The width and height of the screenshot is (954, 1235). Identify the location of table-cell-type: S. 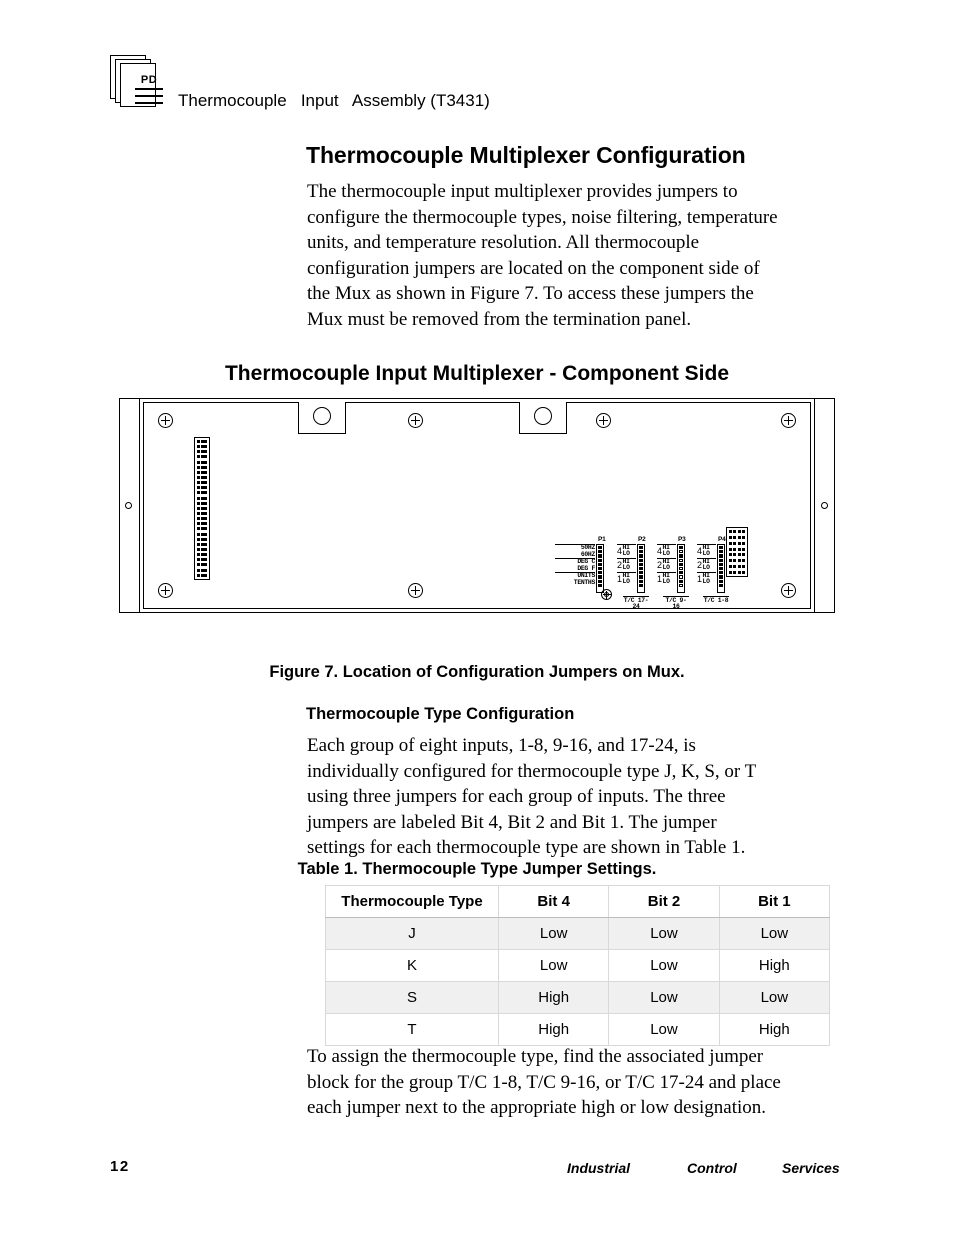
(412, 997).